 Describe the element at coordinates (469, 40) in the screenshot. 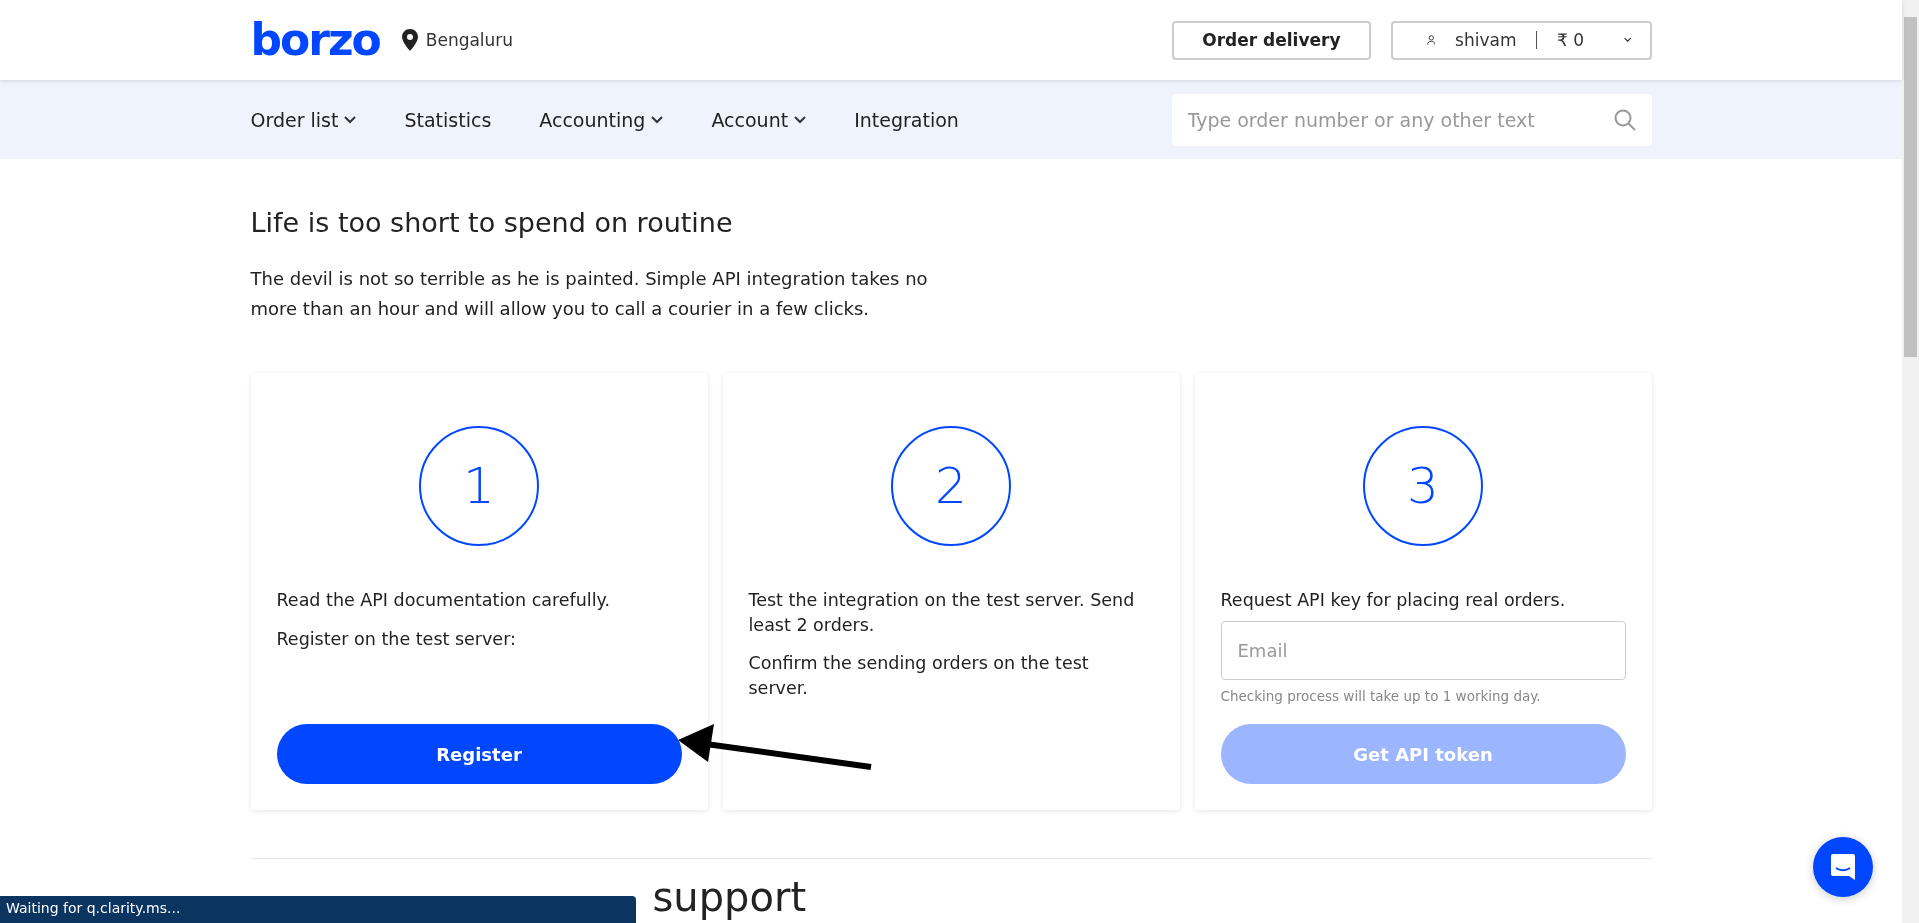

I see `city-label: Bengaluru` at that location.